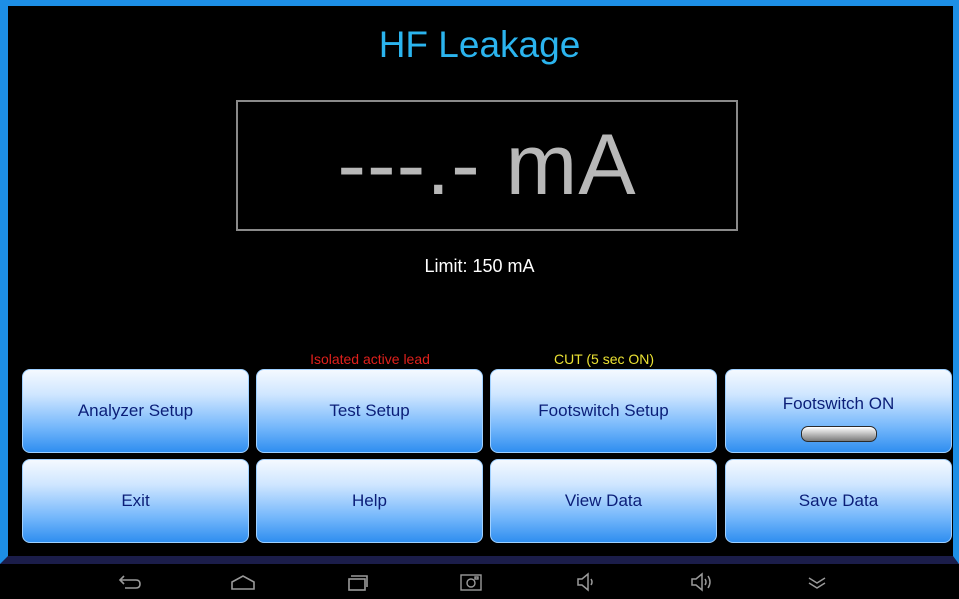 This screenshot has height=599, width=959. I want to click on measurement-value: ---.-, so click(409, 165).